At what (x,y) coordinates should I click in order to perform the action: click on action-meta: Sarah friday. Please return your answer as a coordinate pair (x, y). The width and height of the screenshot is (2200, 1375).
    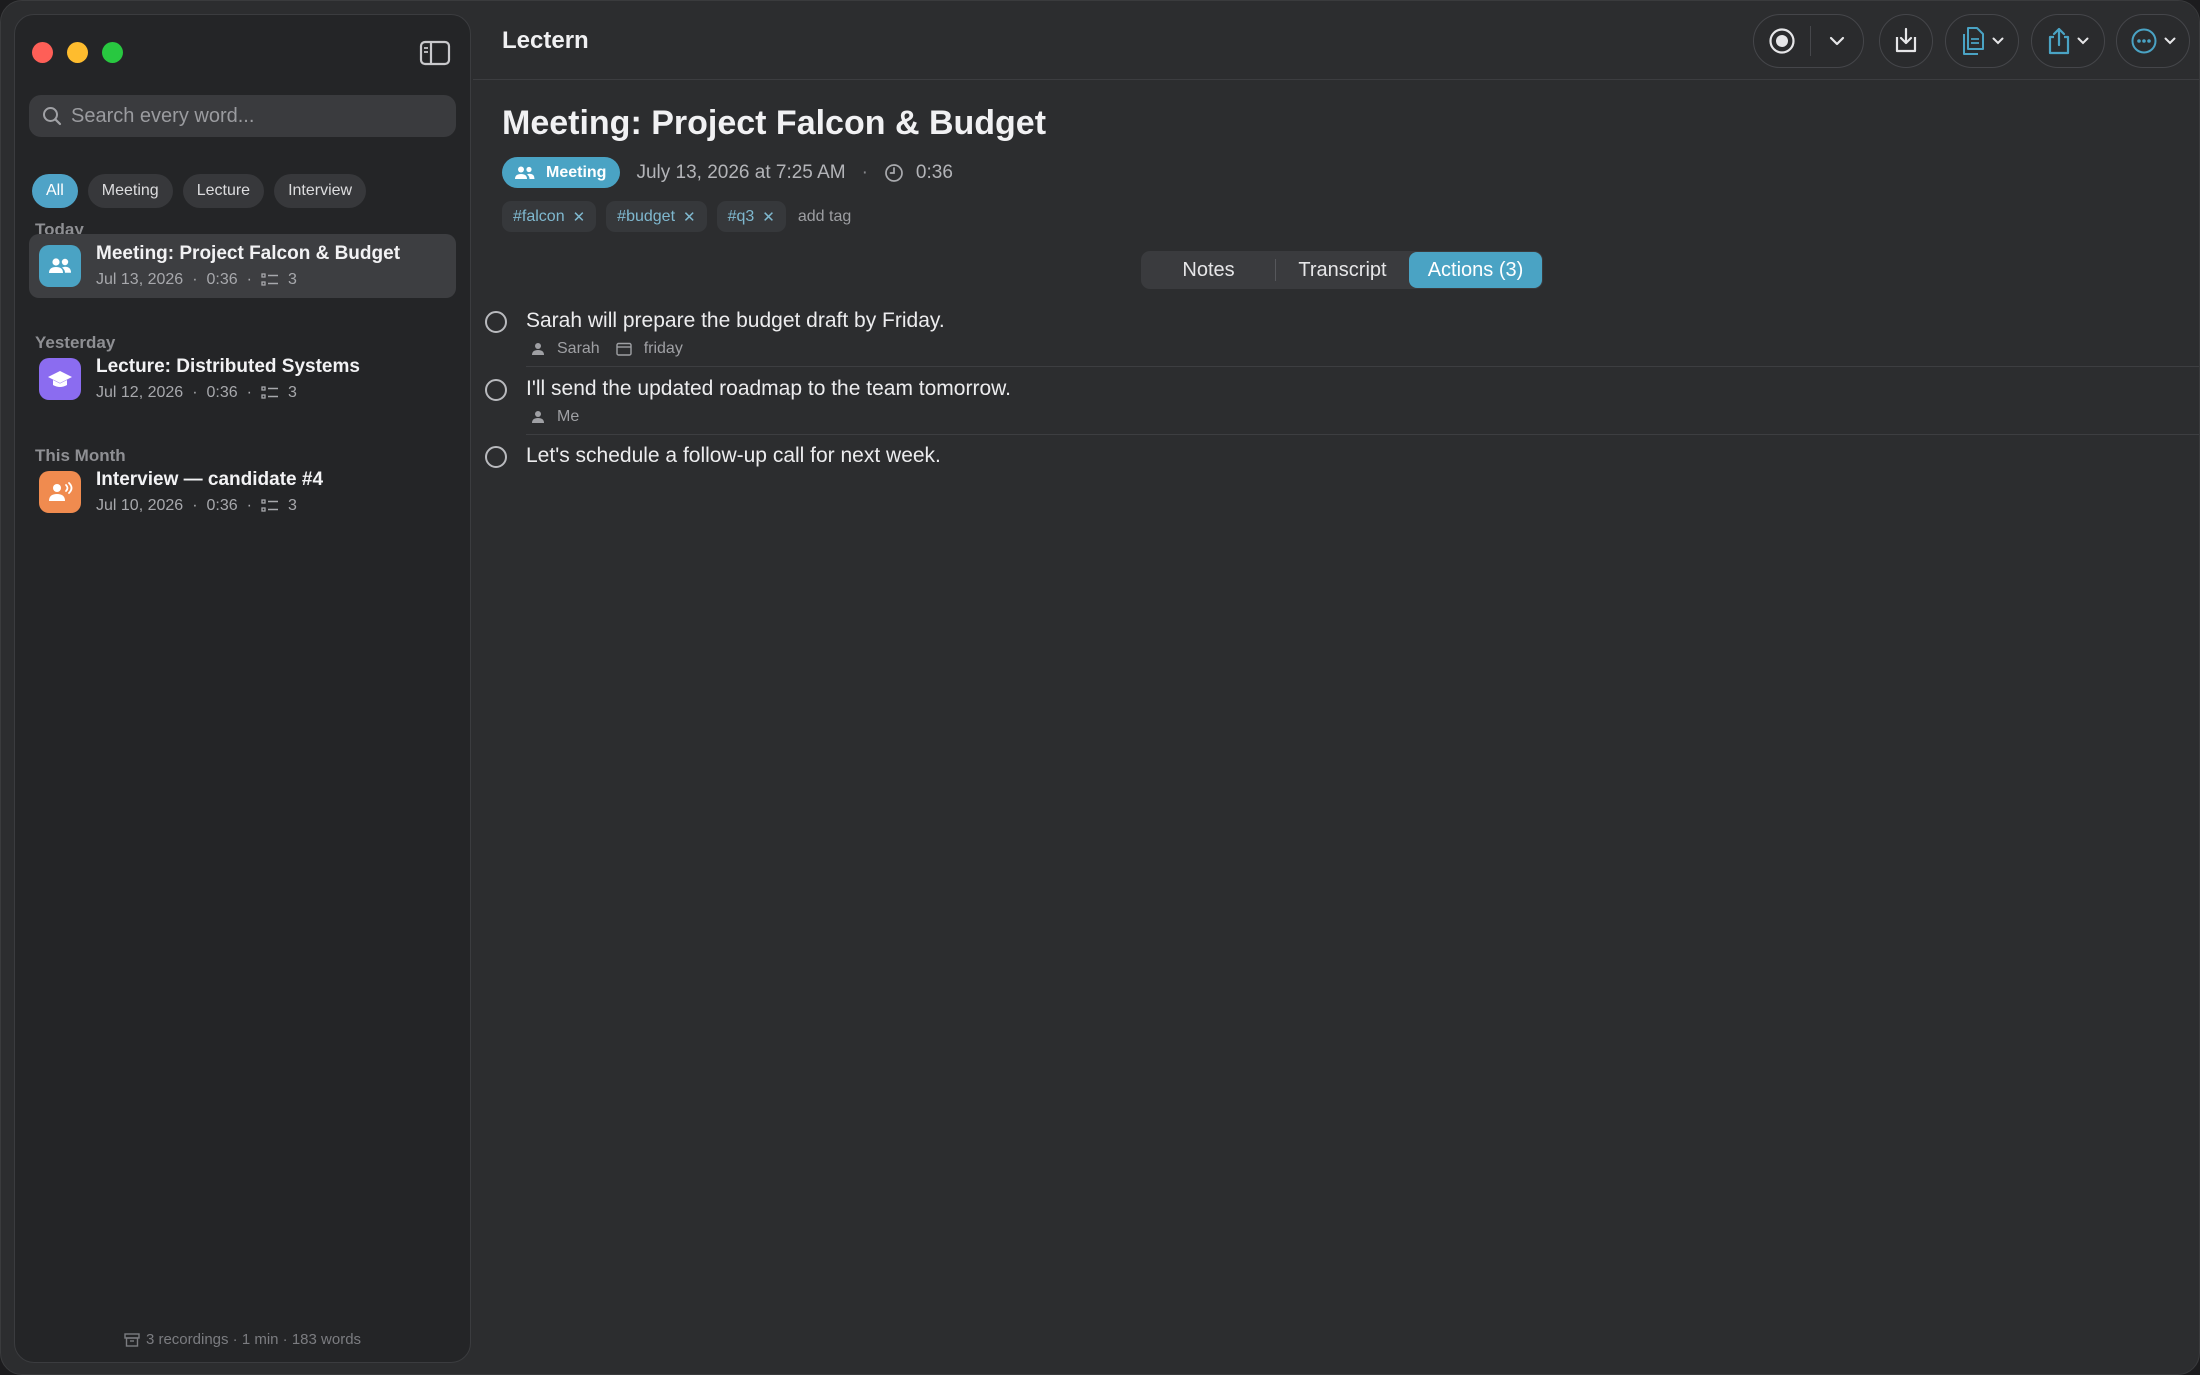
    Looking at the image, I should click on (607, 349).